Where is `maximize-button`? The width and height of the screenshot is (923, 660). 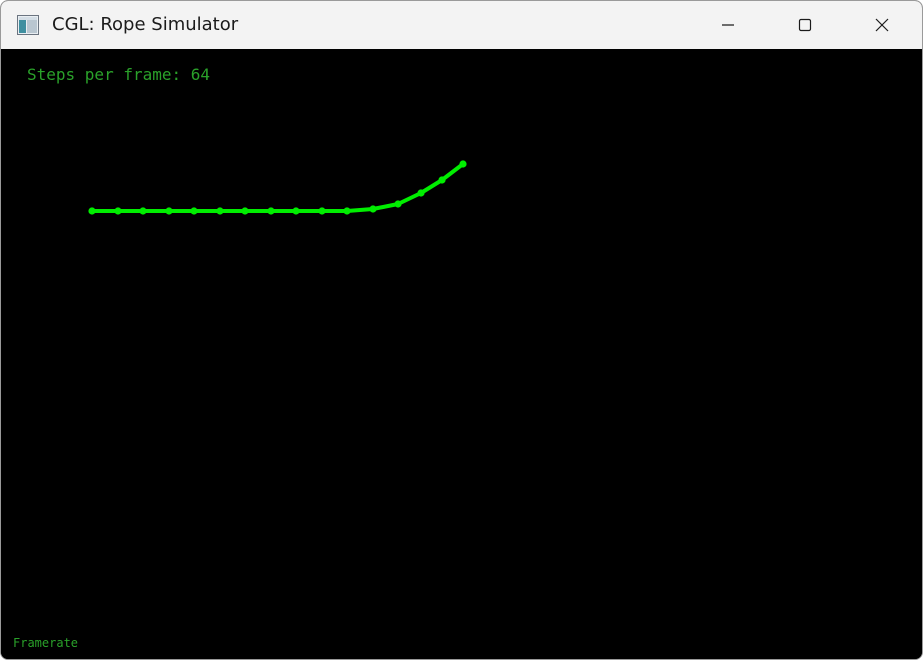
maximize-button is located at coordinates (805, 25).